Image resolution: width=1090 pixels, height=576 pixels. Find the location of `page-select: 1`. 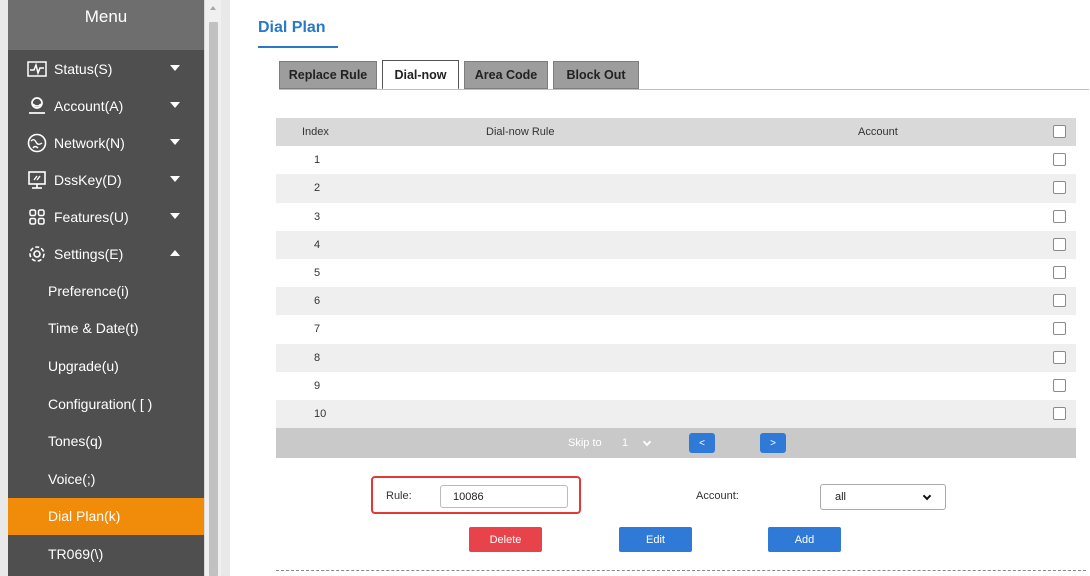

page-select: 1 is located at coordinates (642, 443).